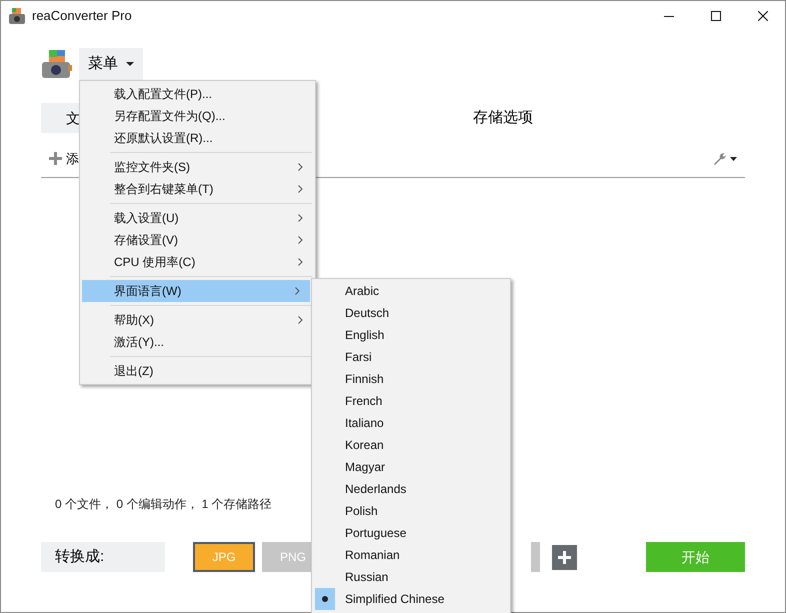  What do you see at coordinates (411, 335) in the screenshot?
I see `language-item: English` at bounding box center [411, 335].